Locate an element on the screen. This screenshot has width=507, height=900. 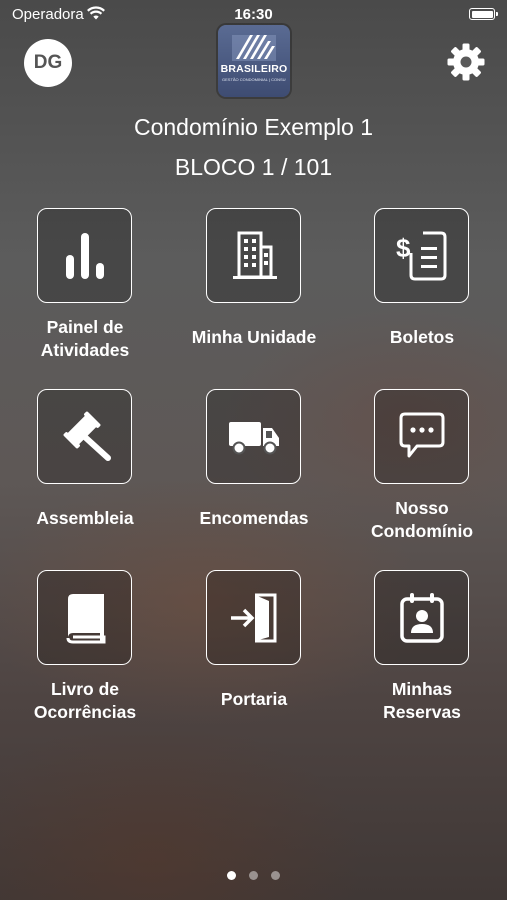
avatar: DG is located at coordinates (48, 63).